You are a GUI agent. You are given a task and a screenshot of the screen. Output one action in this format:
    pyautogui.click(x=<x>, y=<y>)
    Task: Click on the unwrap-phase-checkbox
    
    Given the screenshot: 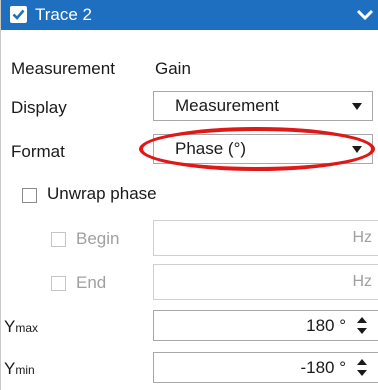 What is the action you would take?
    pyautogui.click(x=29, y=195)
    